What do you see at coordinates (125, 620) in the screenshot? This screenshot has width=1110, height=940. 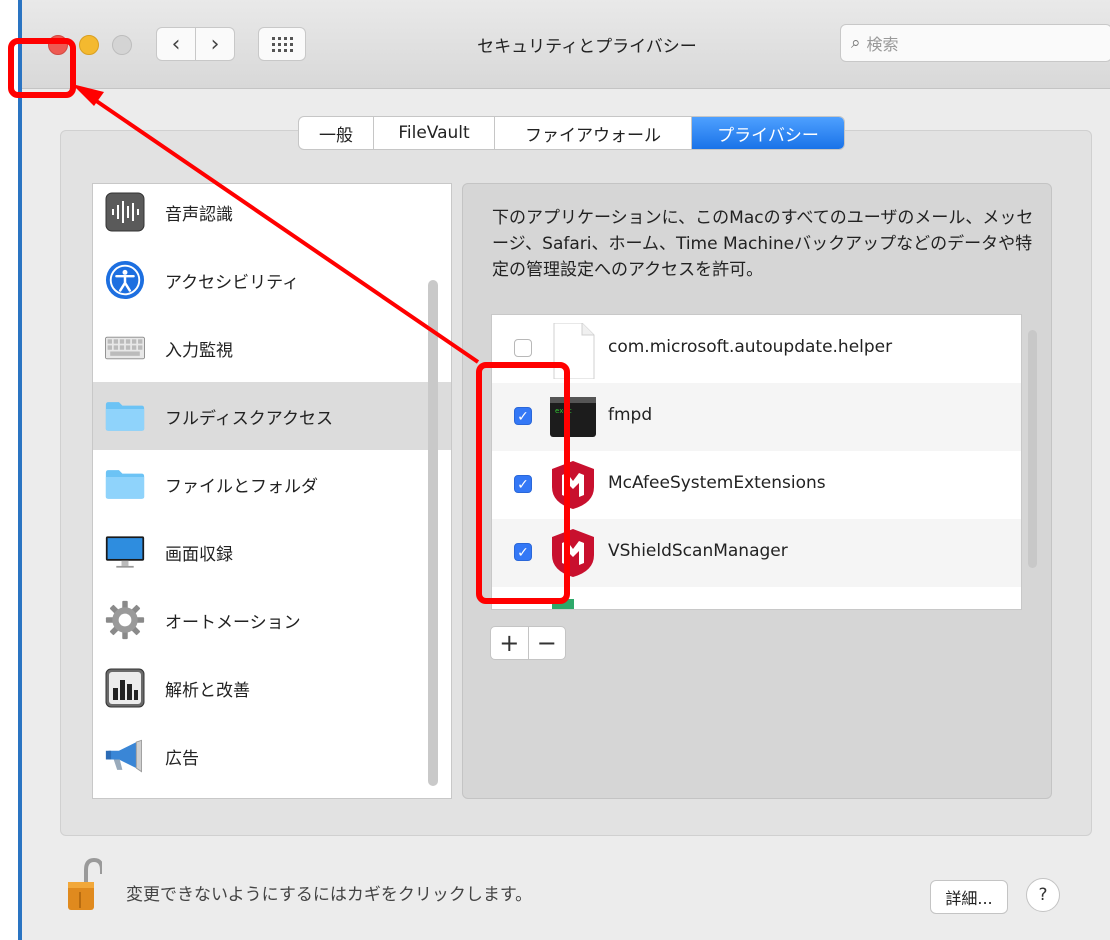 I see `gear-icon` at bounding box center [125, 620].